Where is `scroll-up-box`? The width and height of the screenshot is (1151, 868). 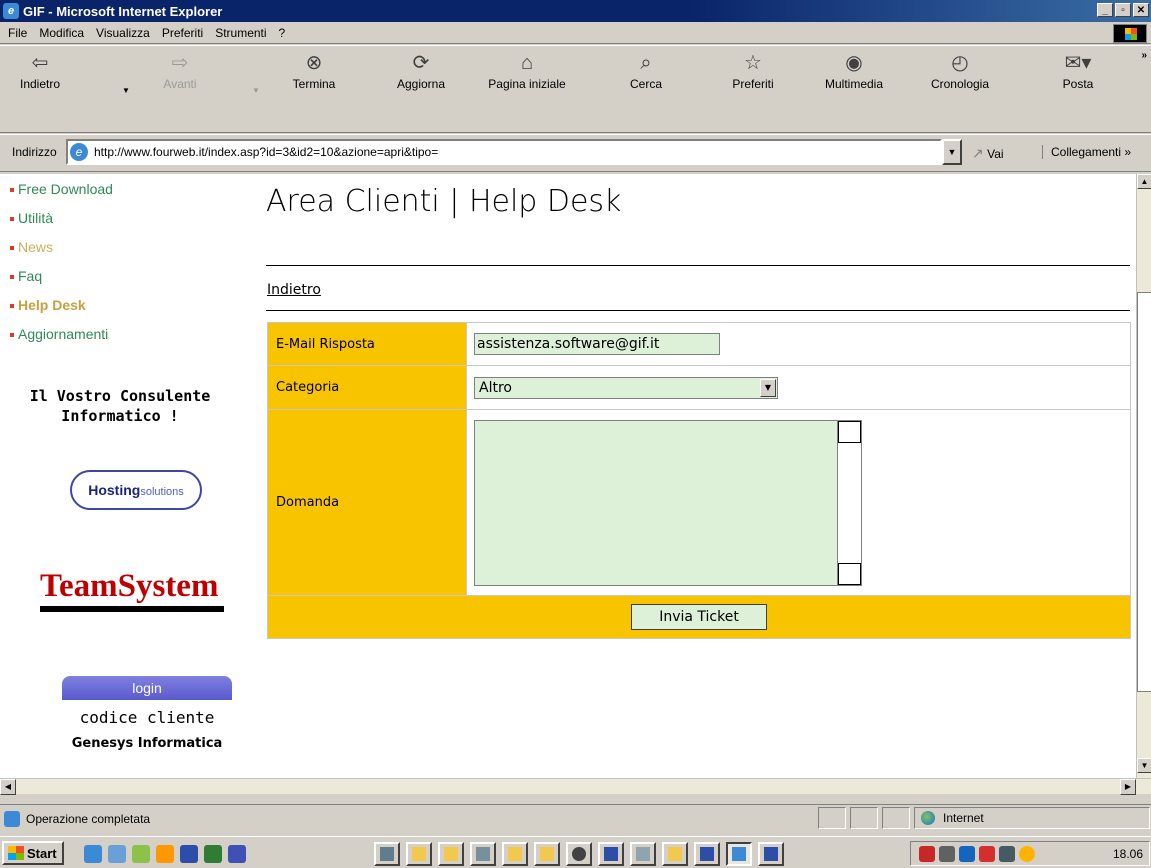
scroll-up-box is located at coordinates (849, 431).